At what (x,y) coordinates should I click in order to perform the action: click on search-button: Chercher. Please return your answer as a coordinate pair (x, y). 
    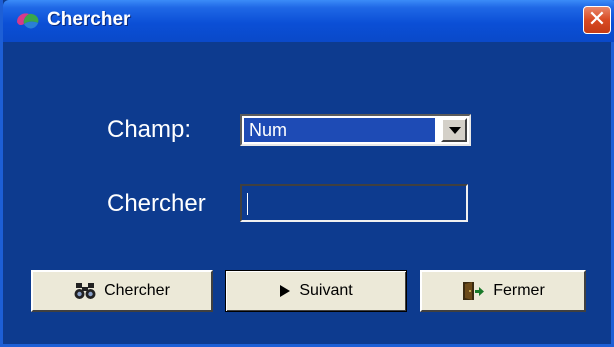
    Looking at the image, I should click on (122, 291).